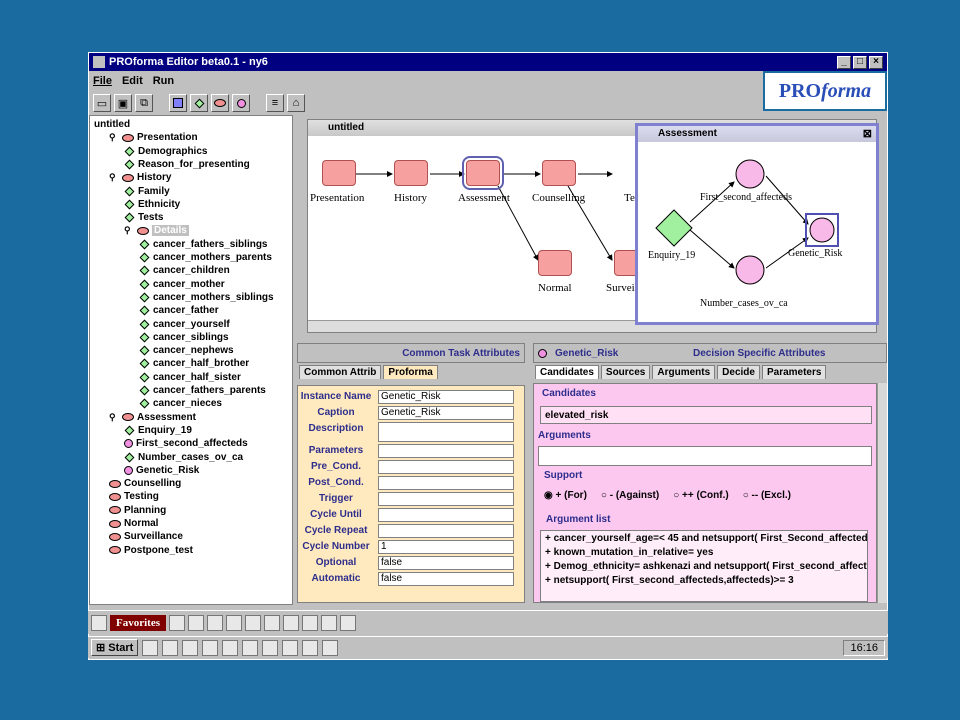 The height and width of the screenshot is (720, 960). Describe the element at coordinates (151, 550) in the screenshot. I see `tree-item: Postpone_test` at that location.